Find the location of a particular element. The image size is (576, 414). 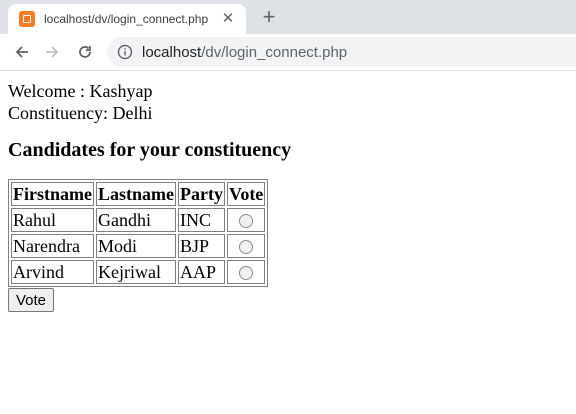

vote-radio-narendra is located at coordinates (246, 247).